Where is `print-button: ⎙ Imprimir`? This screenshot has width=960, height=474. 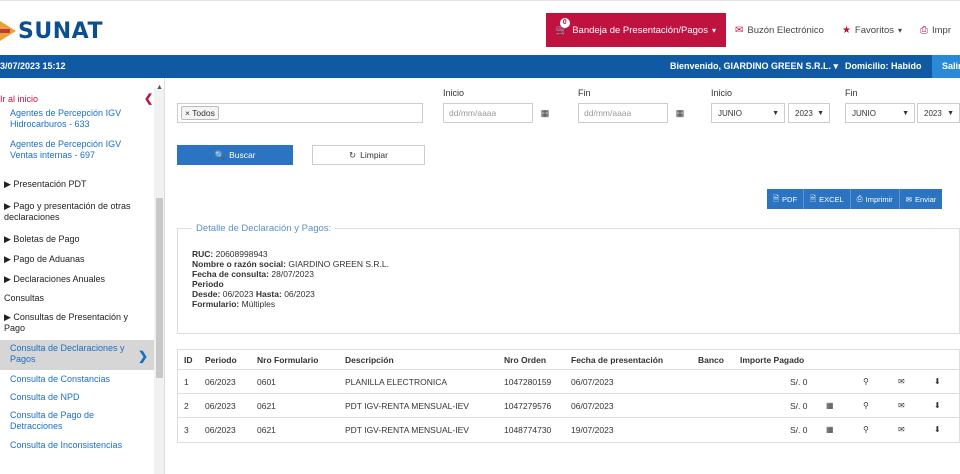
print-button: ⎙ Imprimir is located at coordinates (874, 199).